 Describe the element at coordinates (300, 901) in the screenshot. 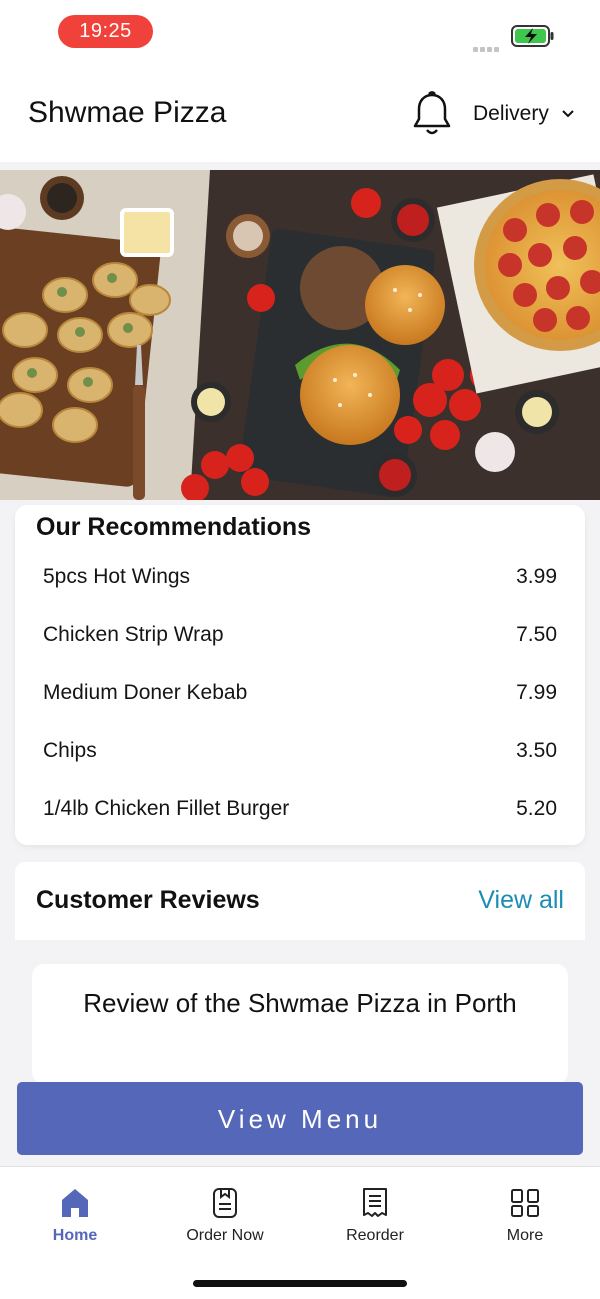

I see `reviews-header: Customer Reviews View all` at that location.